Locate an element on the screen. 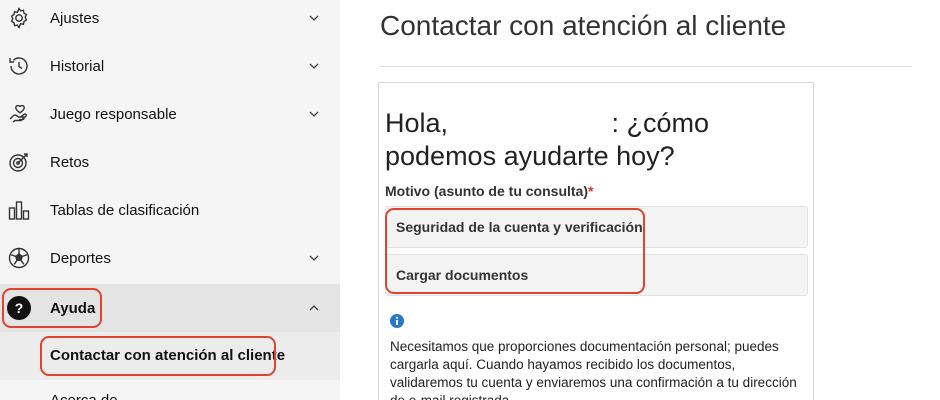 This screenshot has width=940, height=400. soccer-ball-icon is located at coordinates (19, 258).